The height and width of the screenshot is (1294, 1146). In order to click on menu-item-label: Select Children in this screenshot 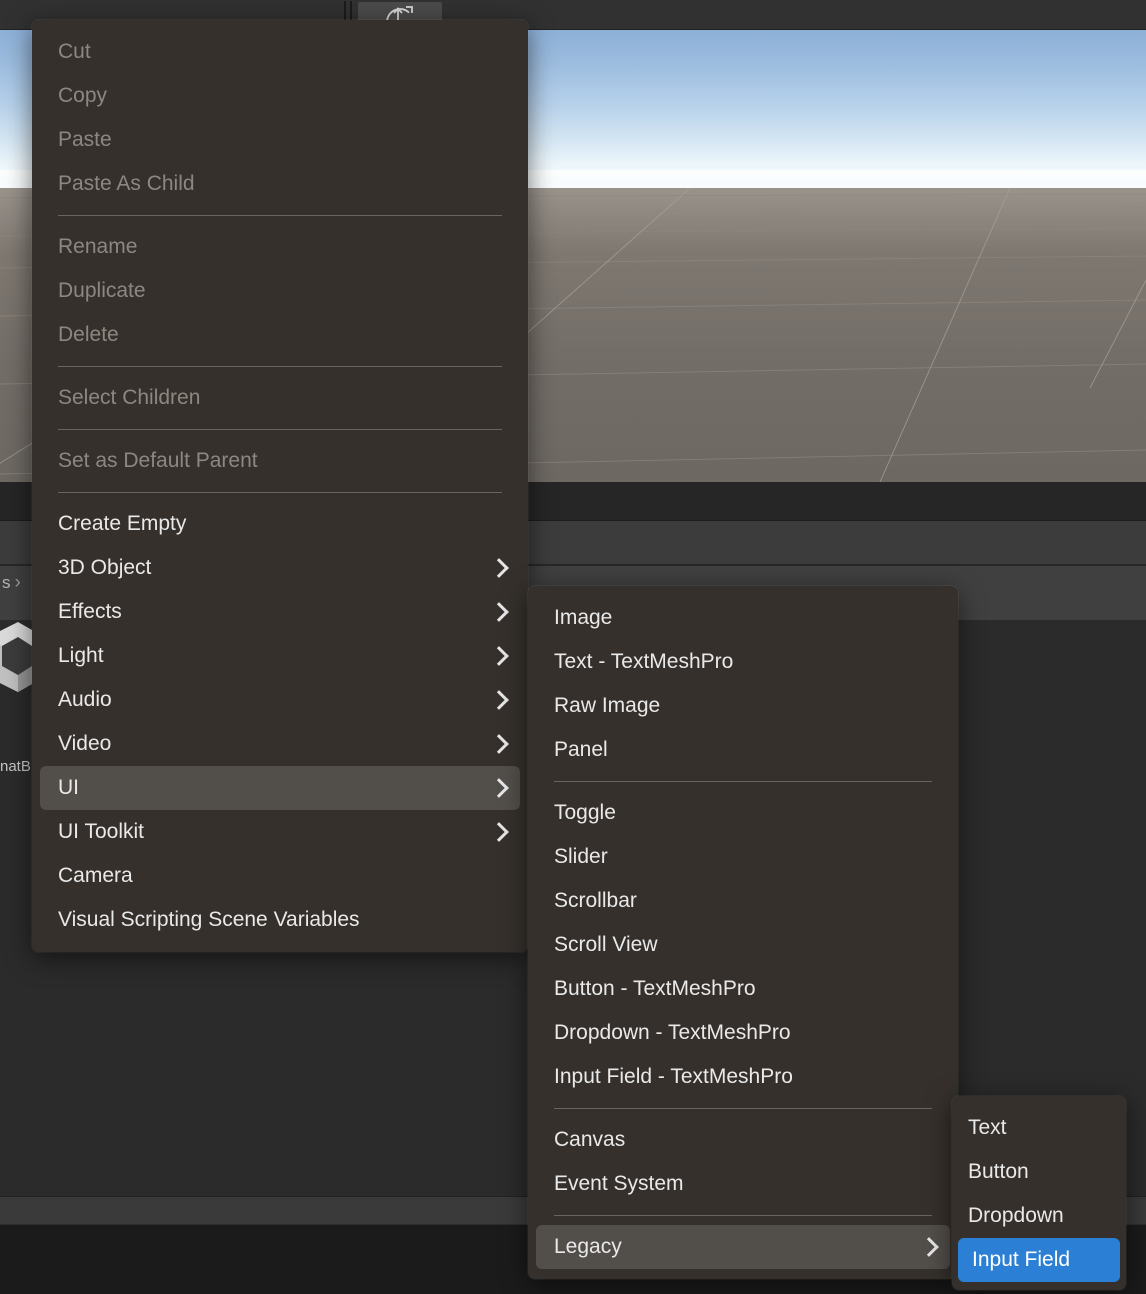, I will do `click(129, 397)`.